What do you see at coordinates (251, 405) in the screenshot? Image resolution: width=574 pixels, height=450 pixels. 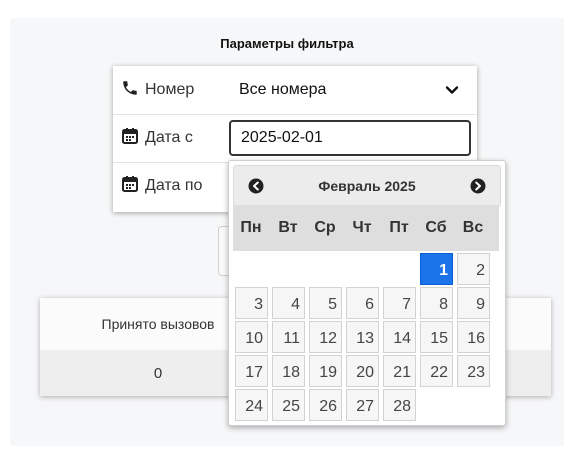 I see `calendar-day: 24` at bounding box center [251, 405].